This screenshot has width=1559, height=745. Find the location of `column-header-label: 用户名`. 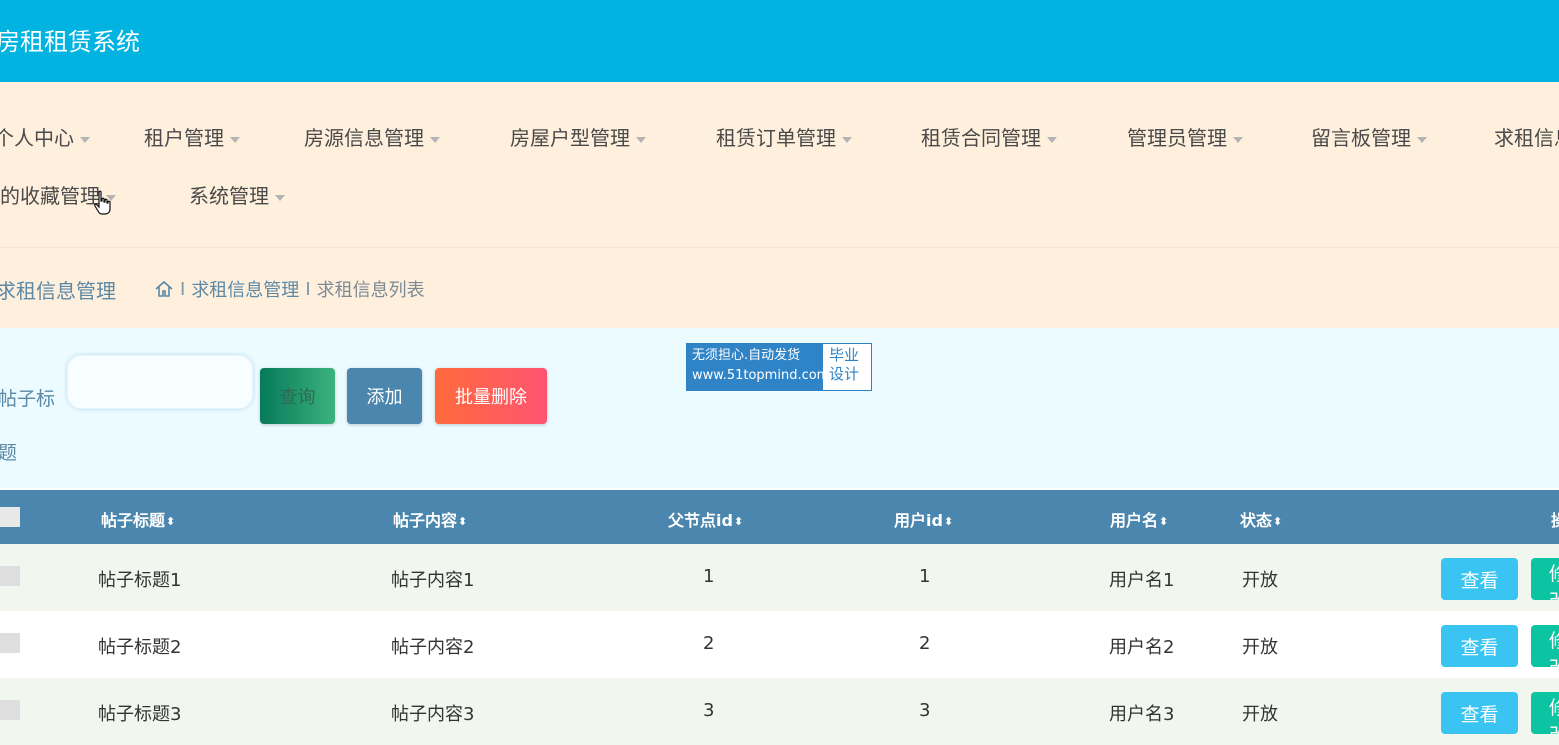

column-header-label: 用户名 is located at coordinates (1134, 520).